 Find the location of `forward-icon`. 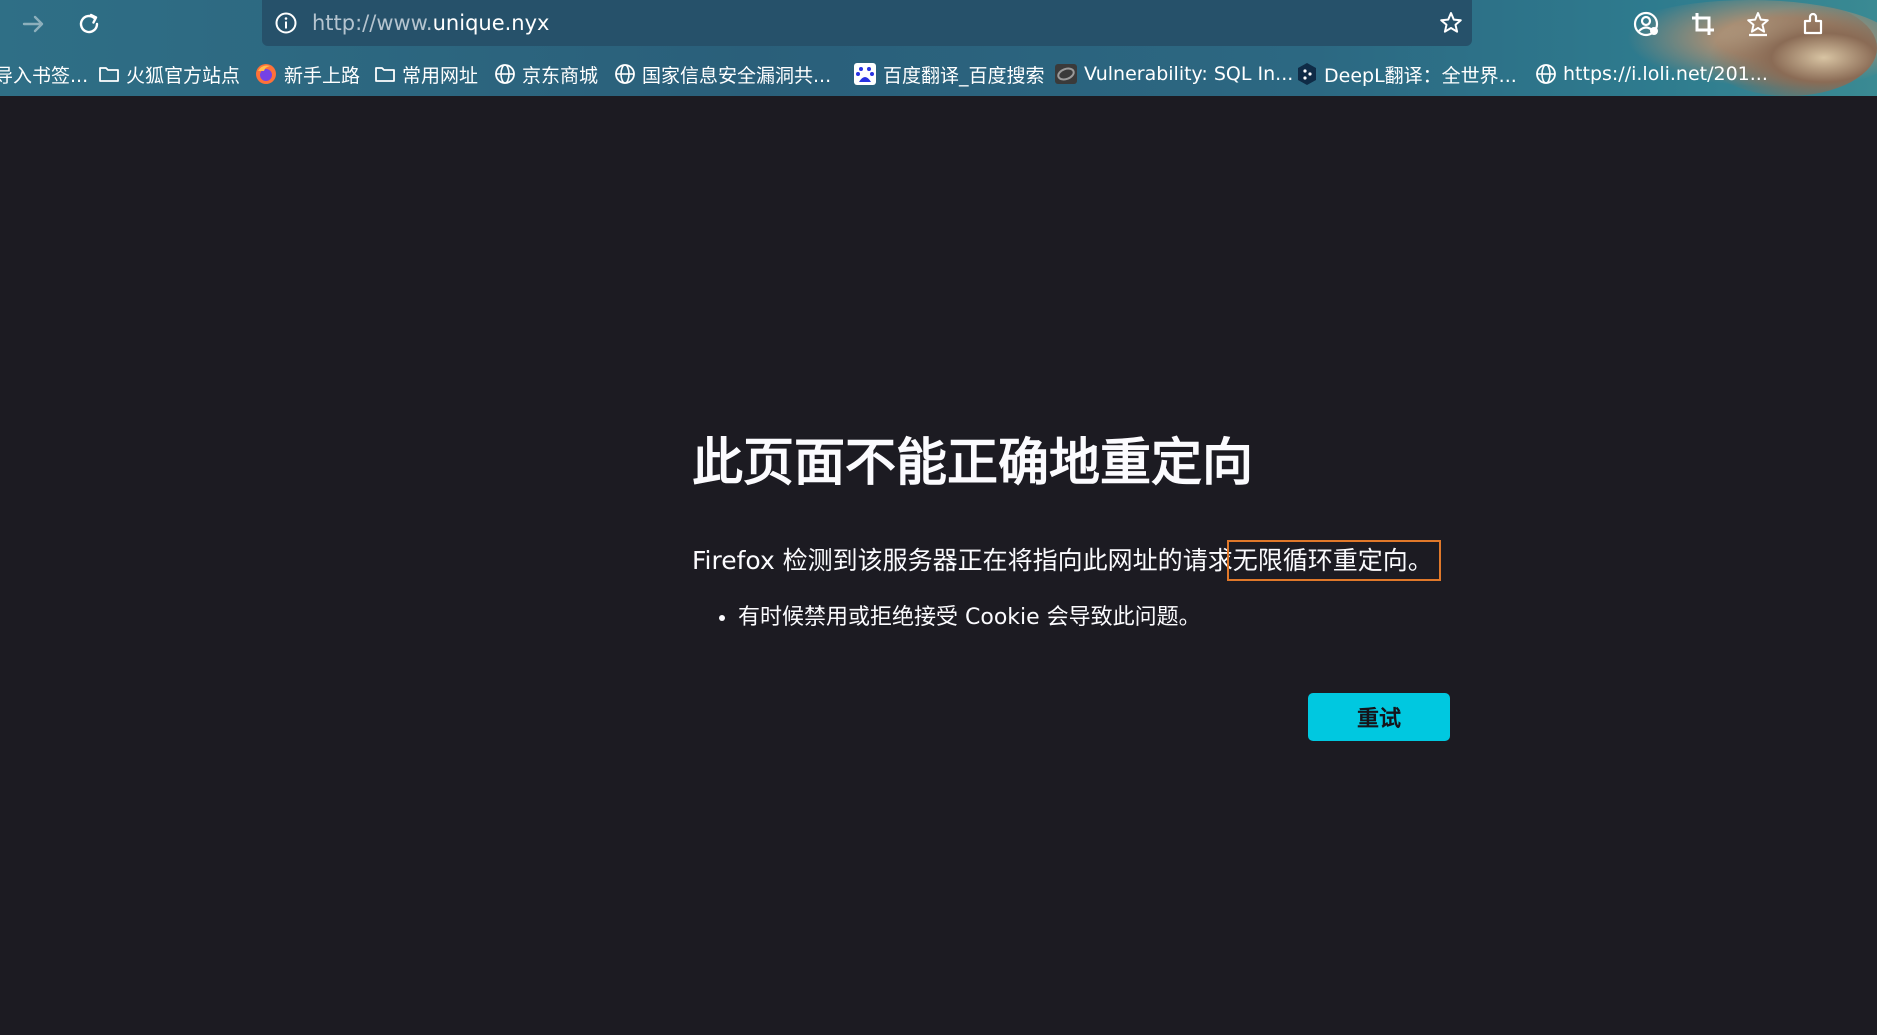

forward-icon is located at coordinates (33, 24).